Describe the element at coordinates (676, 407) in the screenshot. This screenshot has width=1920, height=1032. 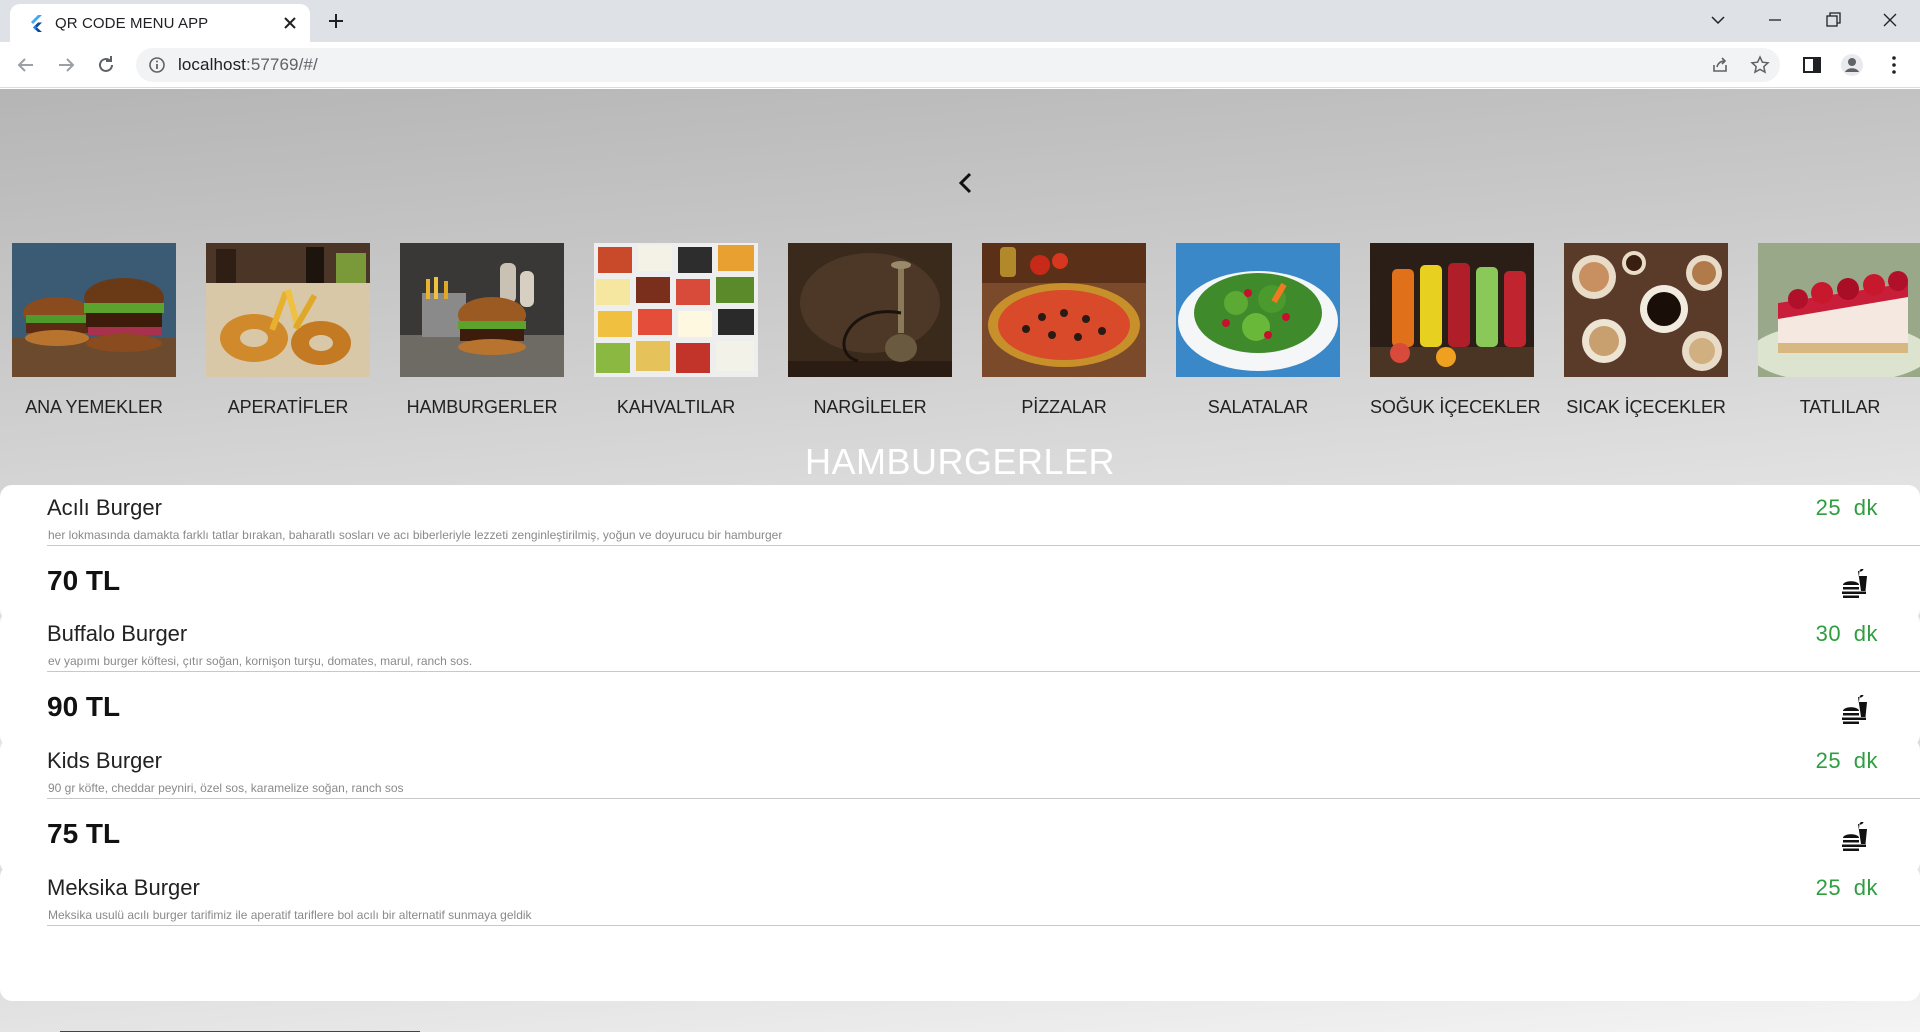
I see `category-label: KAHVALTILAR` at that location.